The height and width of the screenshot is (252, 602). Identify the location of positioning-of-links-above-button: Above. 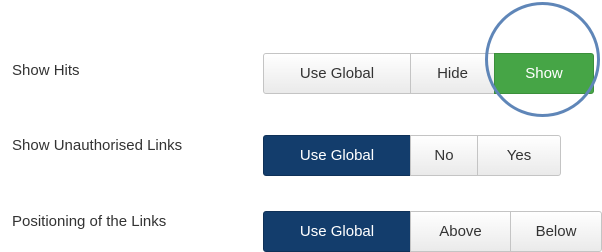
(460, 231).